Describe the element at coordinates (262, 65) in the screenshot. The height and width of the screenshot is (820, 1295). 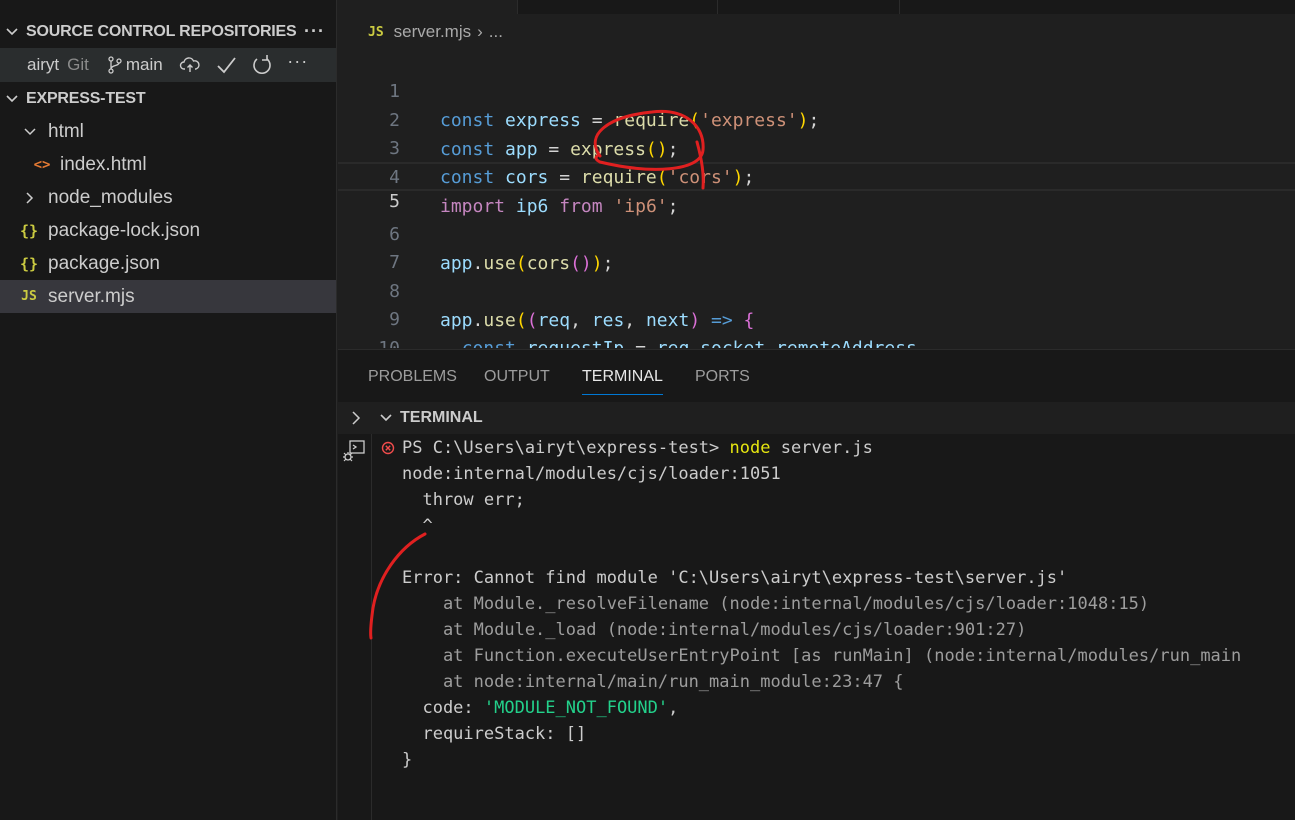
I see `refresh-icon` at that location.